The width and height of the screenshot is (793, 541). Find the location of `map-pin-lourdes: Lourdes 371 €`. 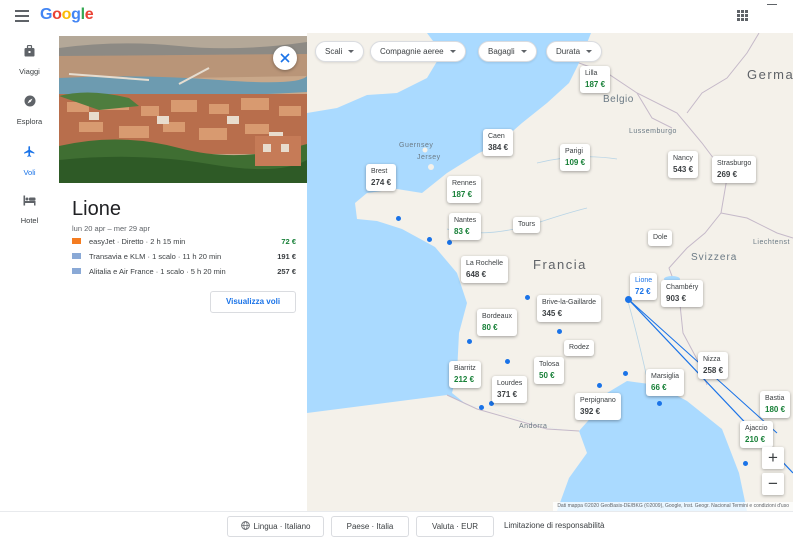

map-pin-lourdes: Lourdes 371 € is located at coordinates (510, 389).